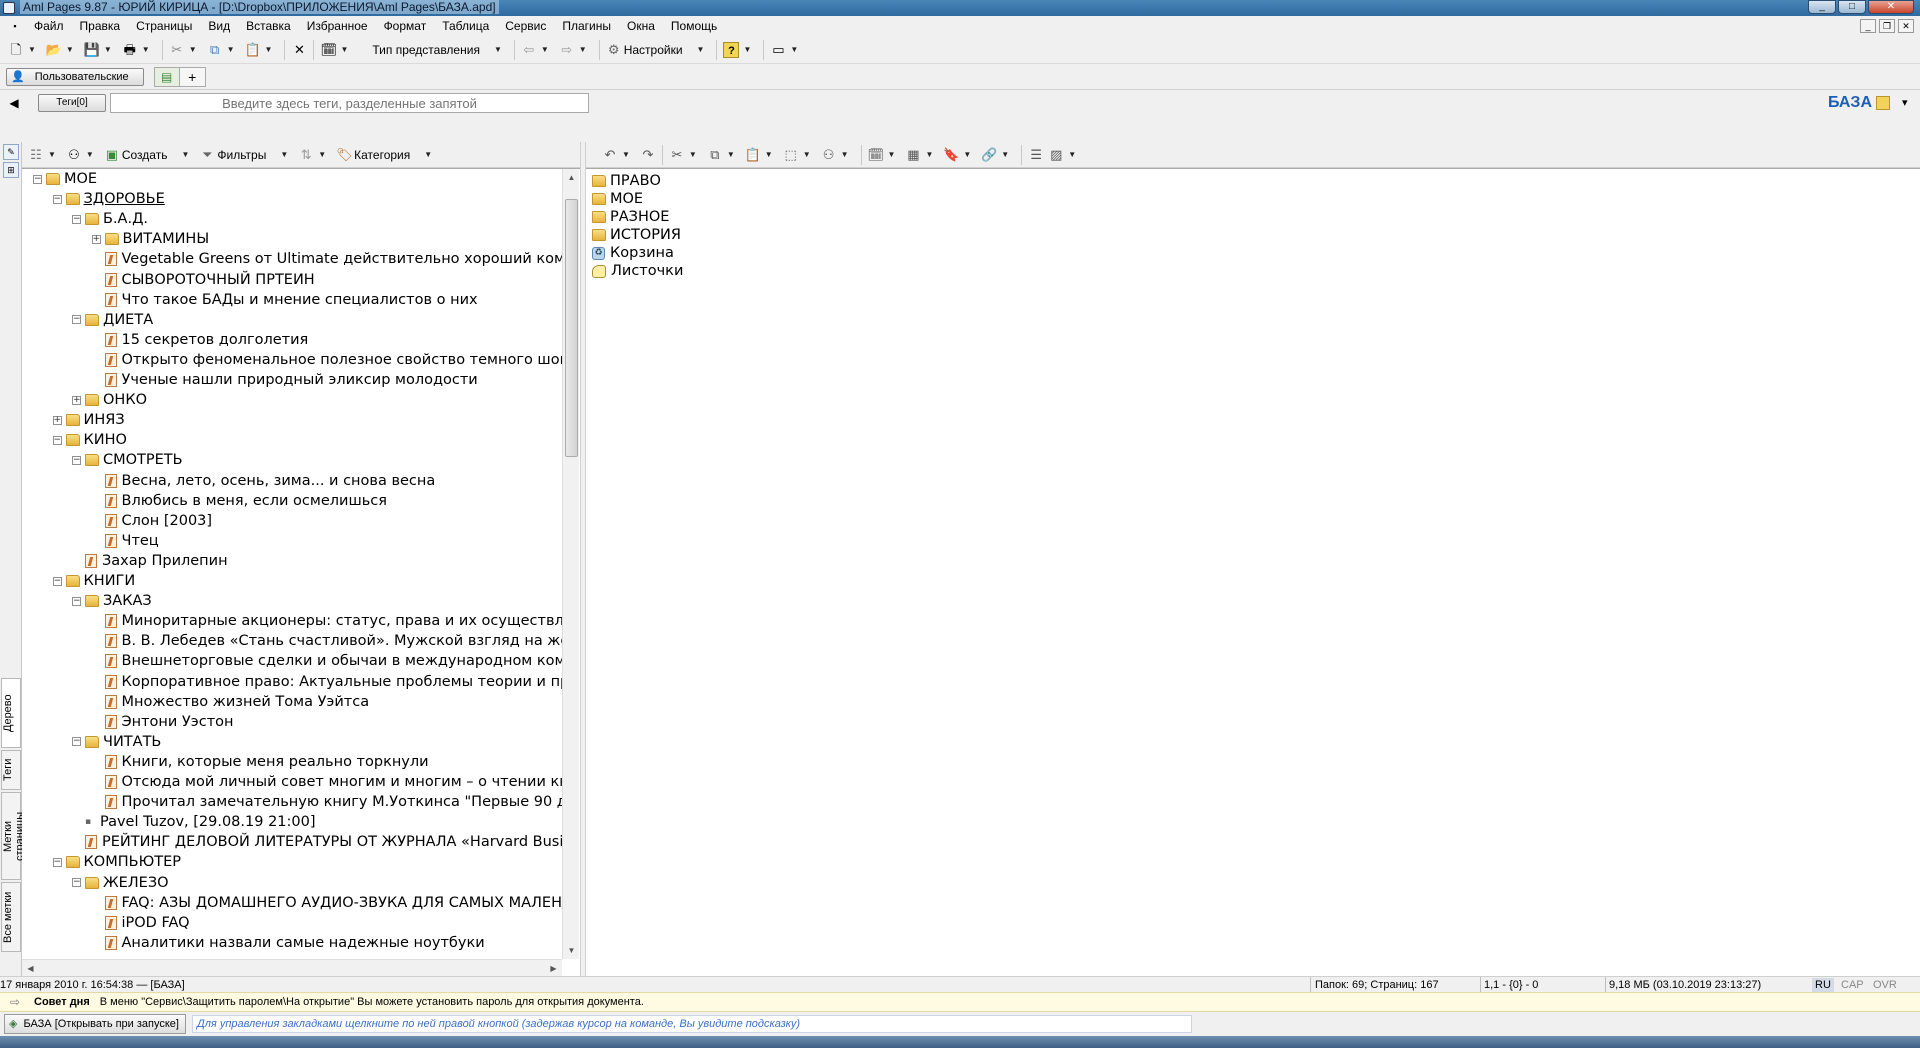 This screenshot has height=1048, width=1920. Describe the element at coordinates (101, 50) in the screenshot. I see `save-button: 💾 ▼` at that location.